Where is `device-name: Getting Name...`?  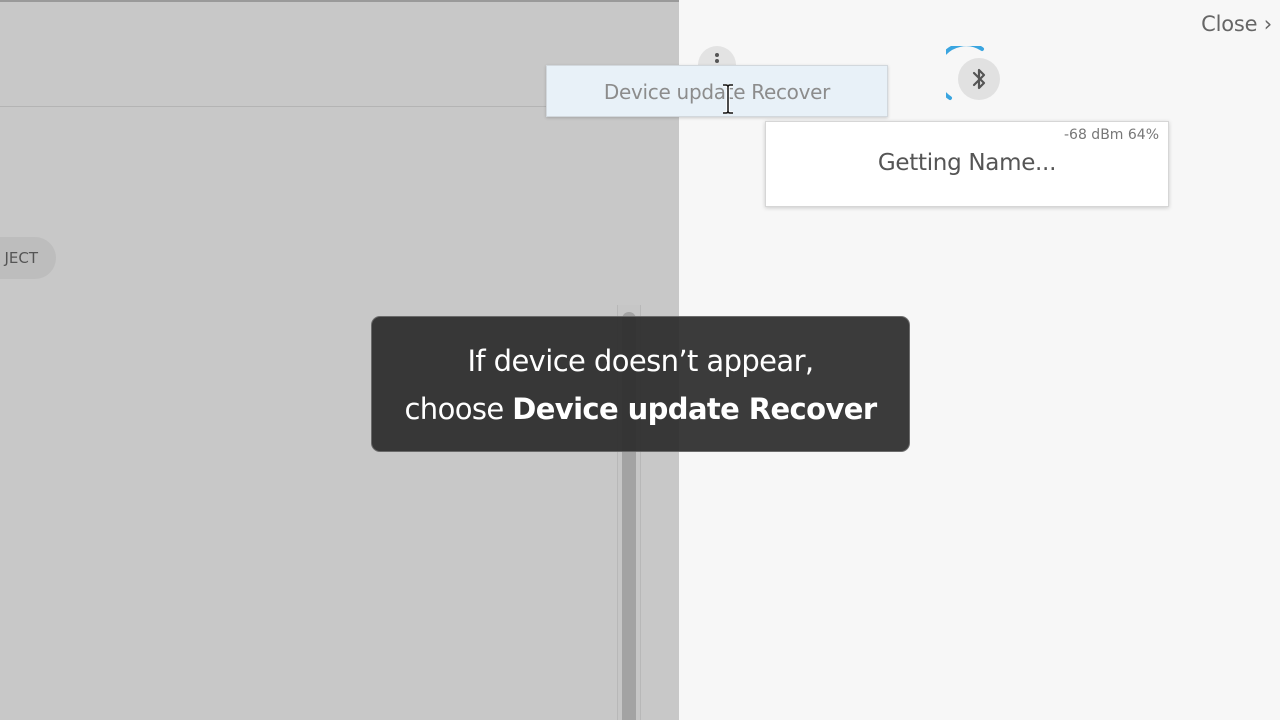
device-name: Getting Name... is located at coordinates (967, 163).